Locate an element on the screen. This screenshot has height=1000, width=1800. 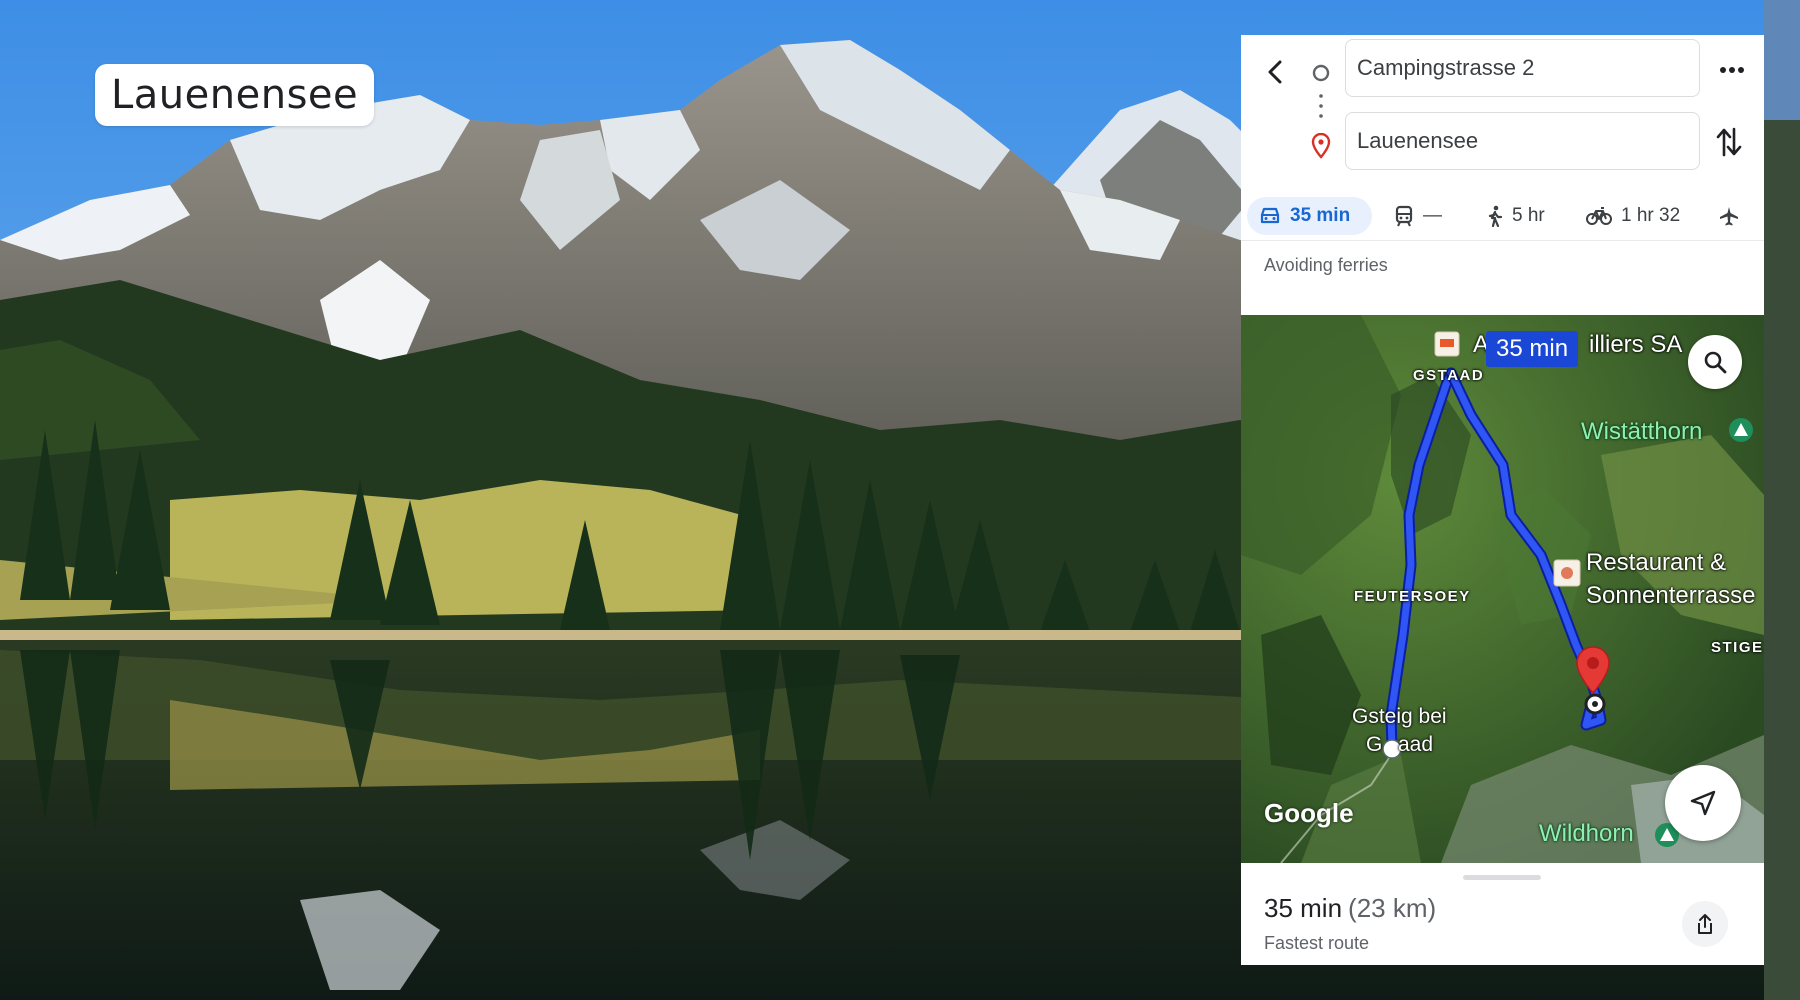
mode-tab-cycling: 1 hr 32 is located at coordinates (1633, 216).